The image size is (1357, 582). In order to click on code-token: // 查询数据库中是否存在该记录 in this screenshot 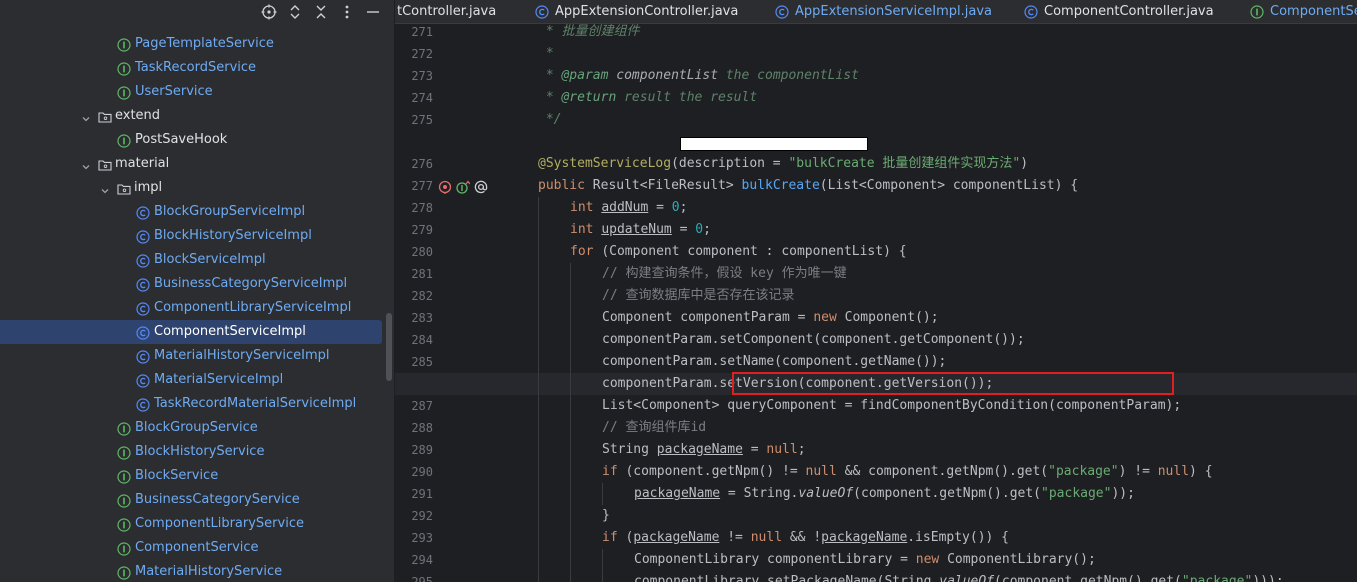, I will do `click(698, 295)`.